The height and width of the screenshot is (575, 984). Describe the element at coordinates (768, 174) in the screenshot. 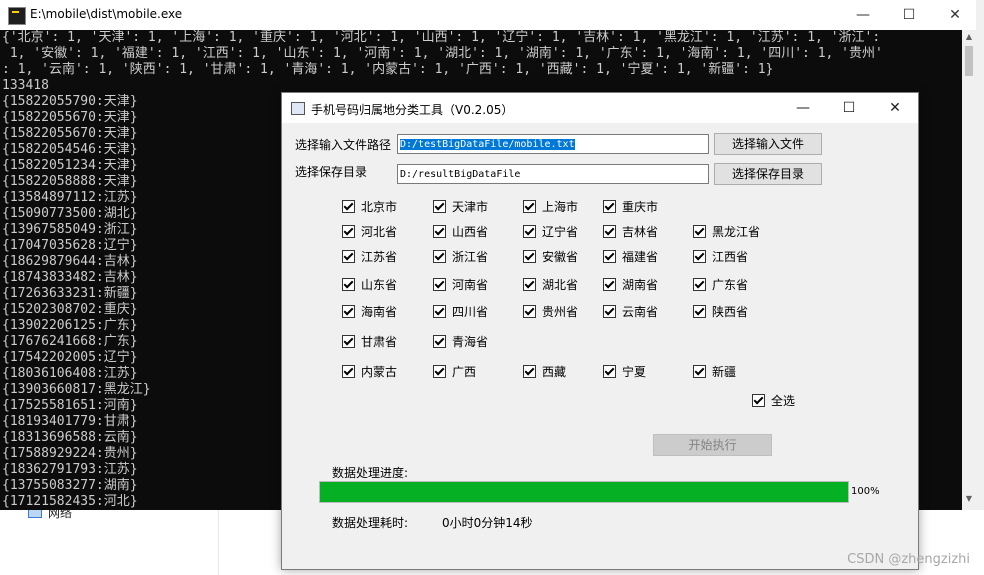

I see `choose-save-dir-button: 选择保存目录` at that location.